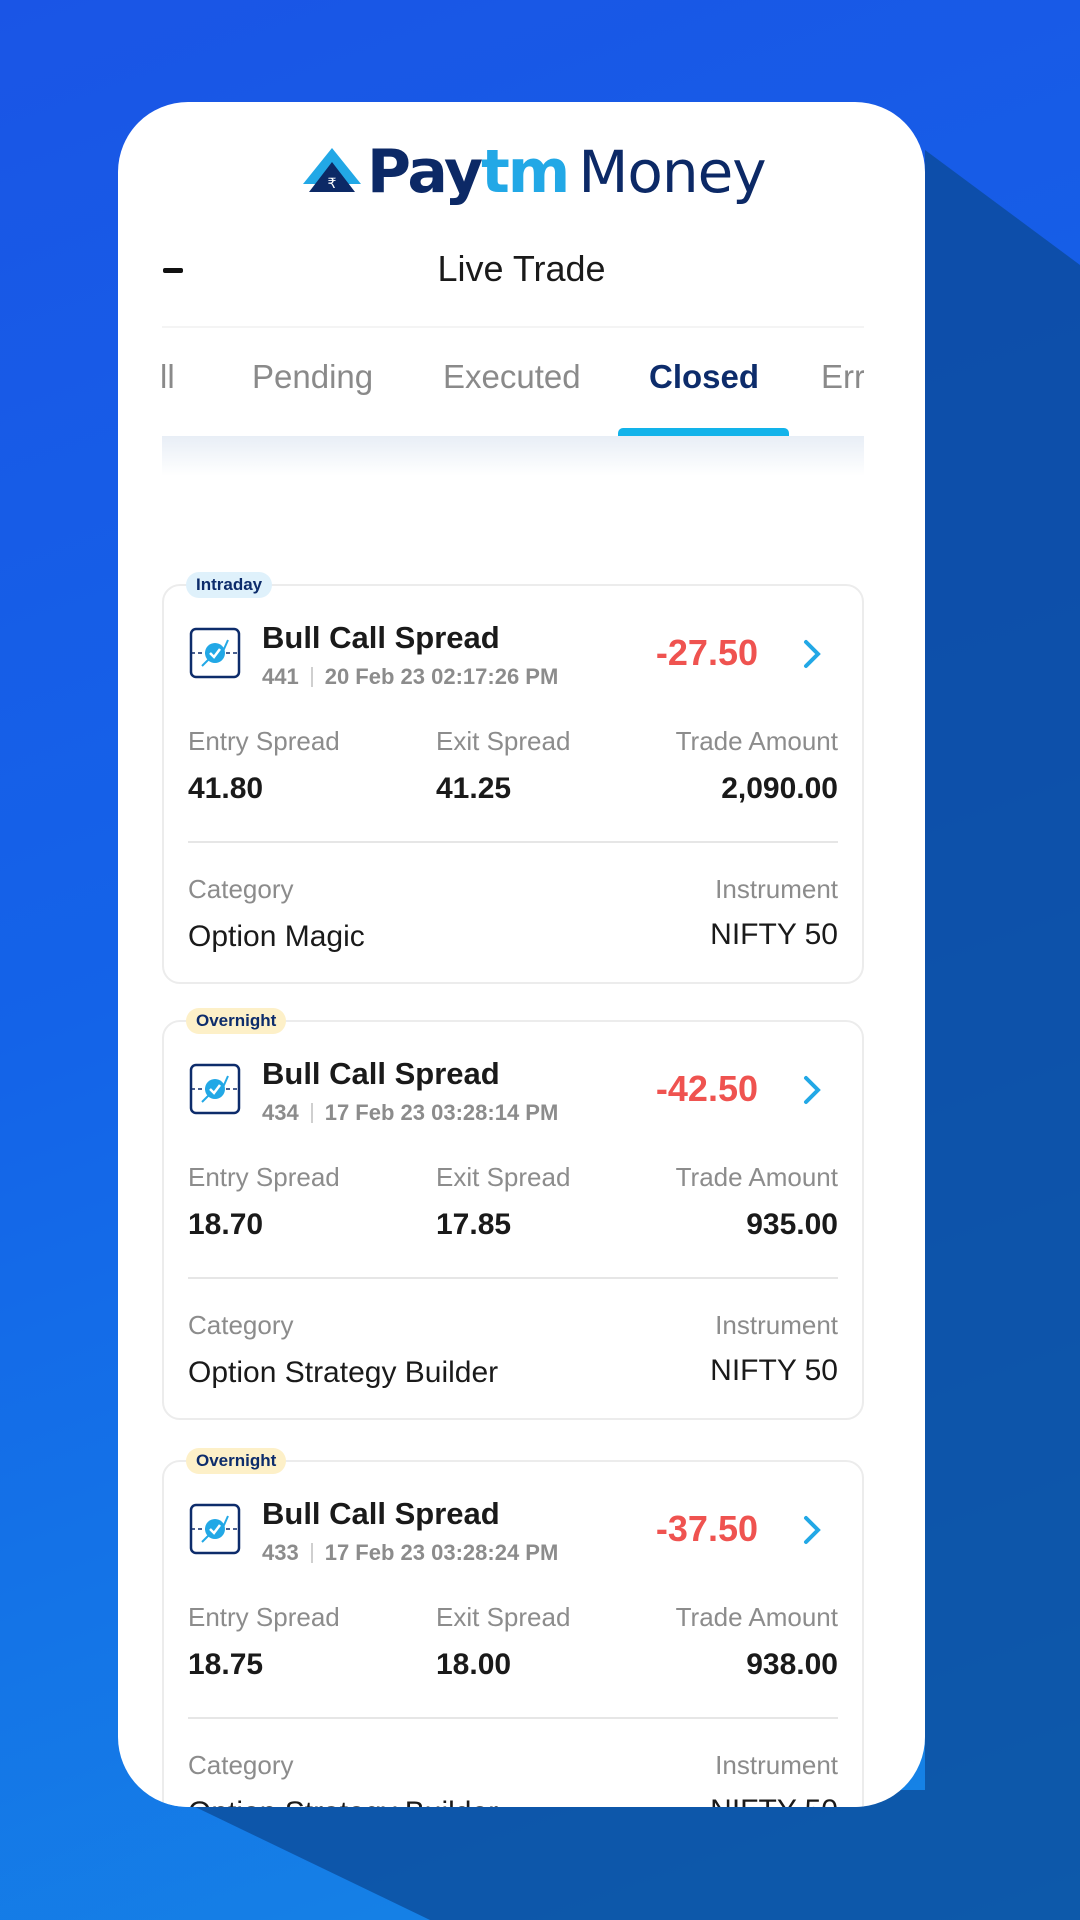 The image size is (1080, 1920). I want to click on tab-errors: Errors, so click(842, 377).